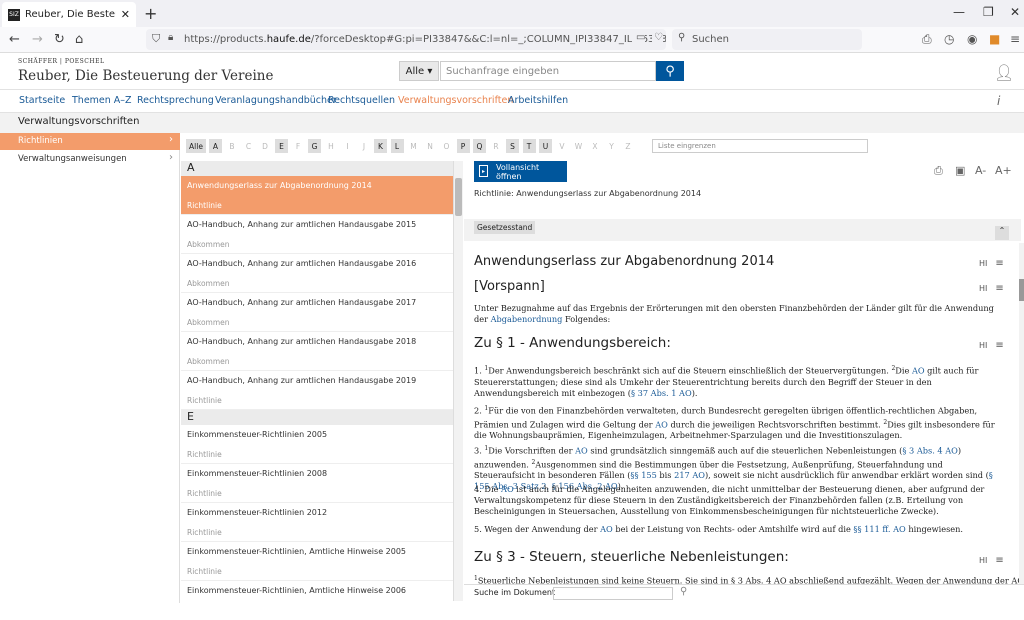 This screenshot has height=620, width=1024. Describe the element at coordinates (380, 146) in the screenshot. I see `letter-k: K` at that location.